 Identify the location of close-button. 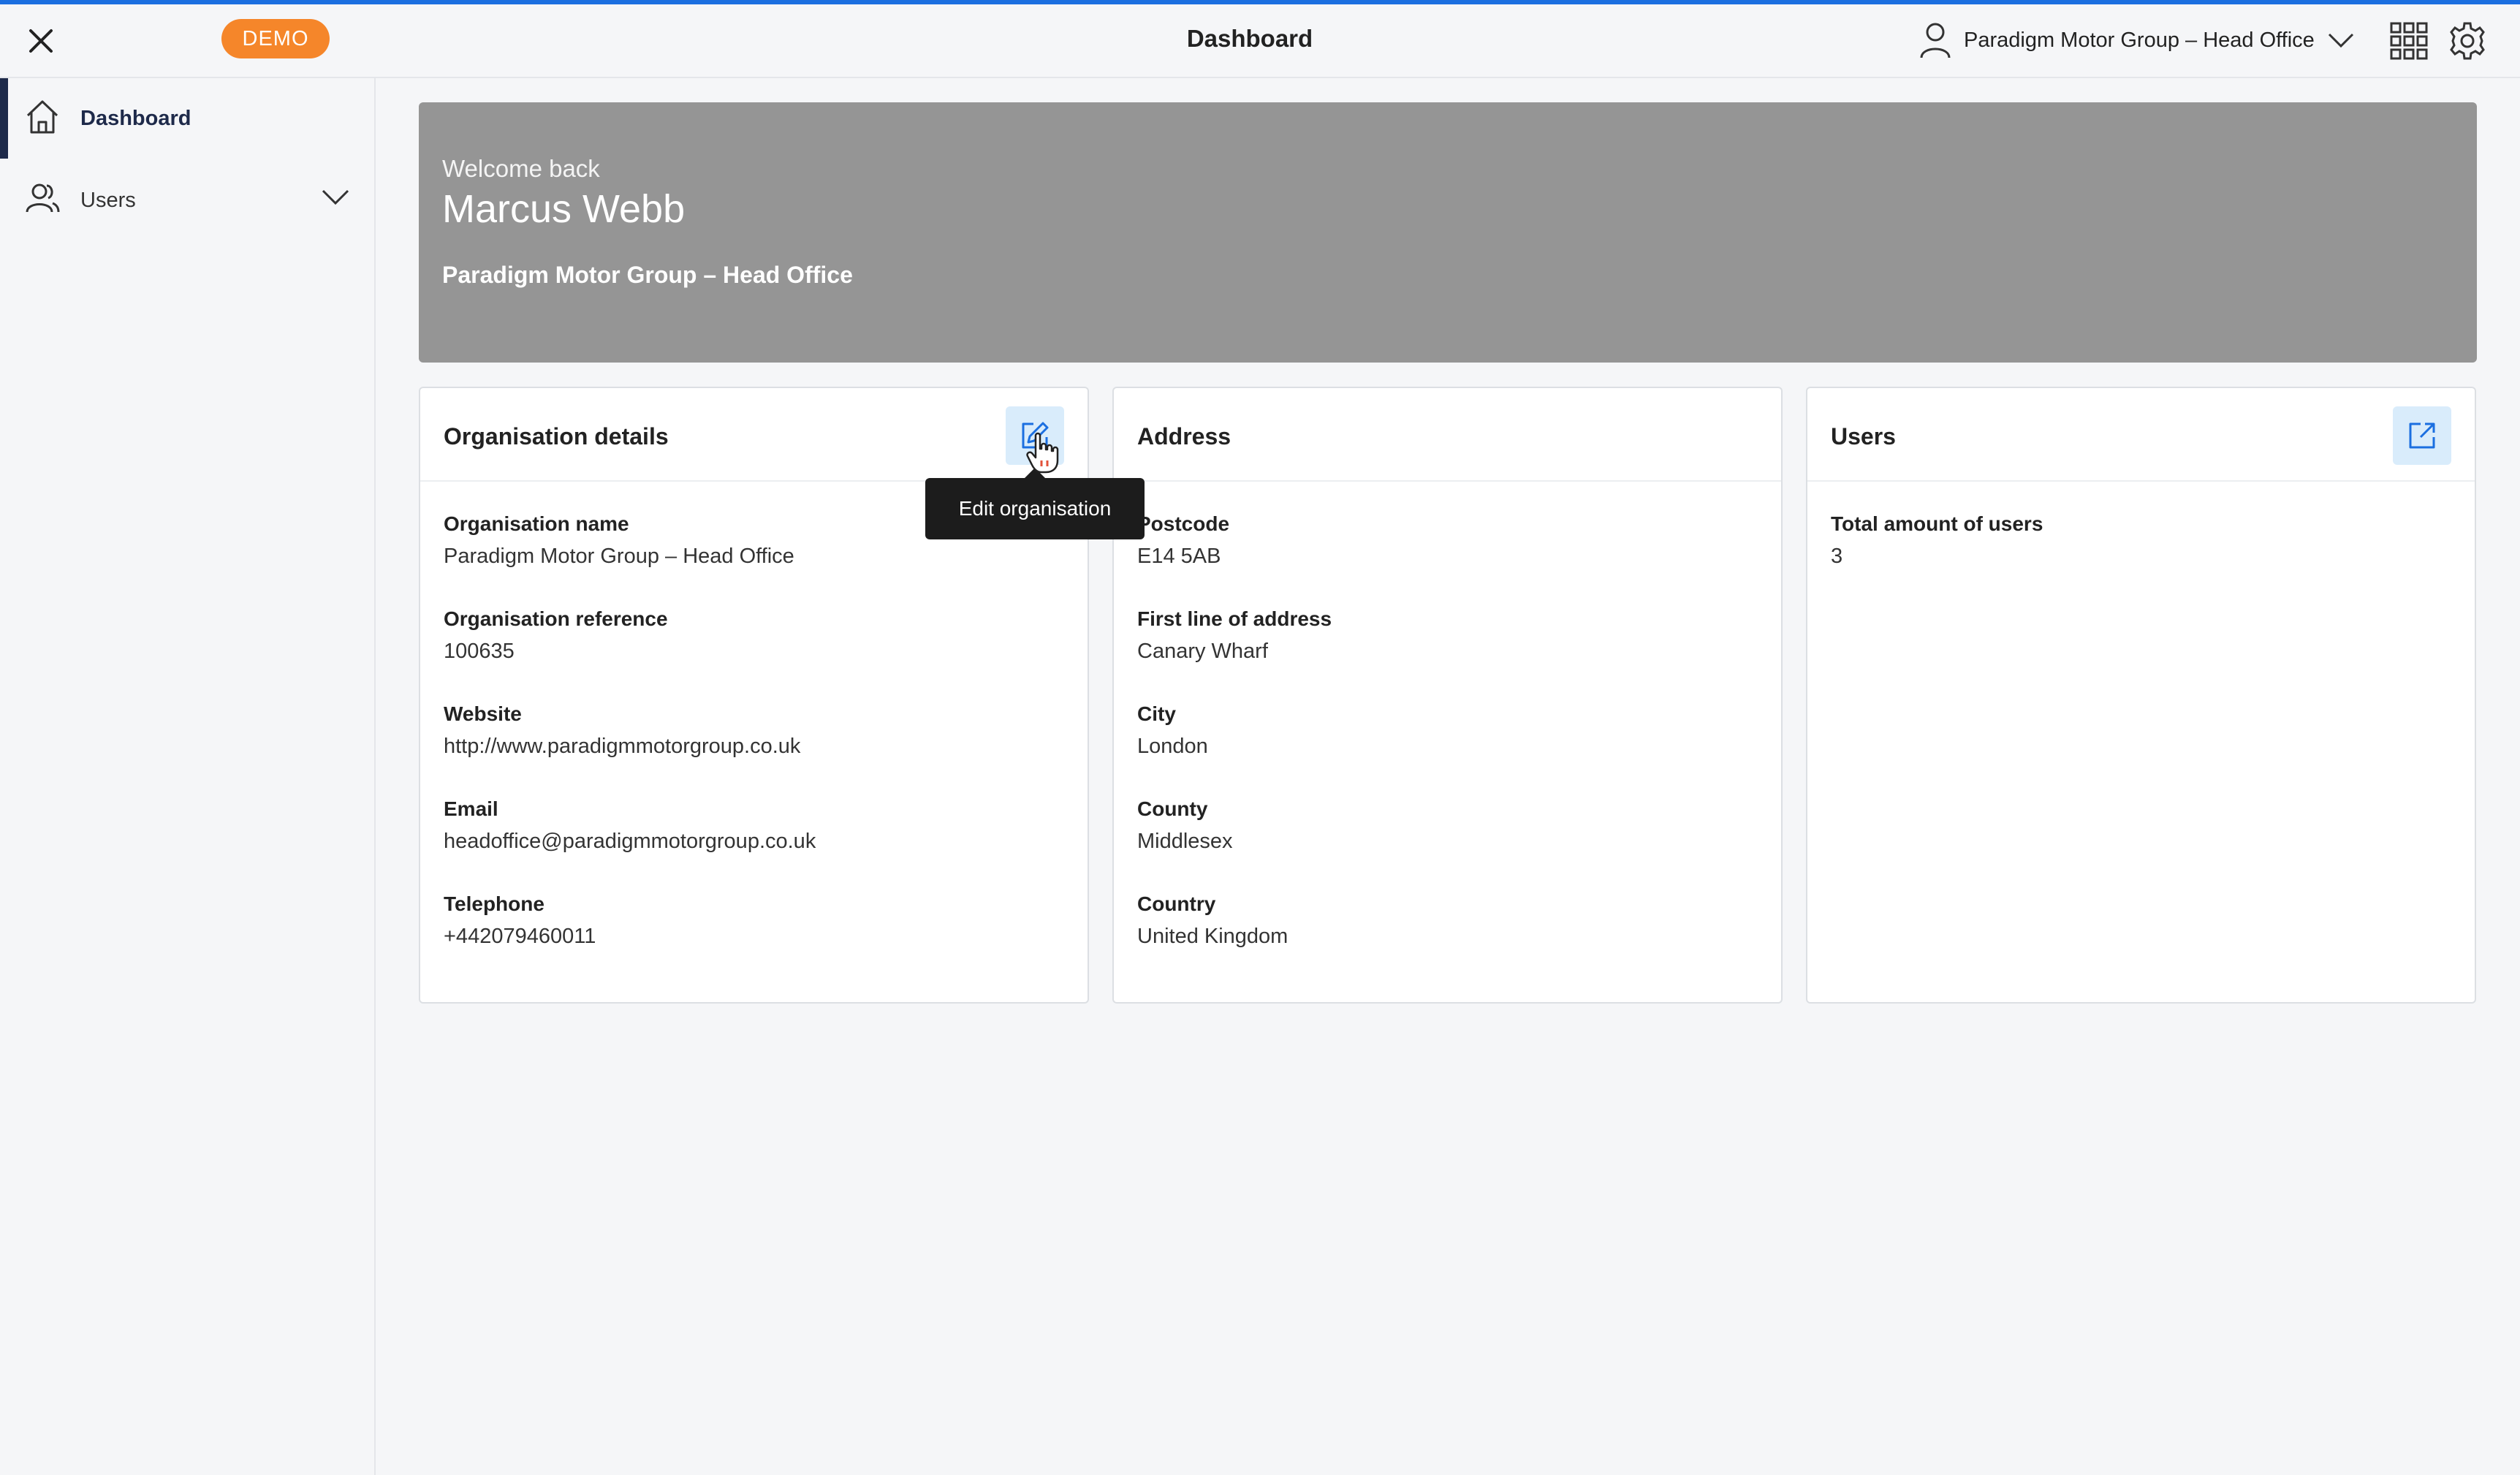
(41, 41).